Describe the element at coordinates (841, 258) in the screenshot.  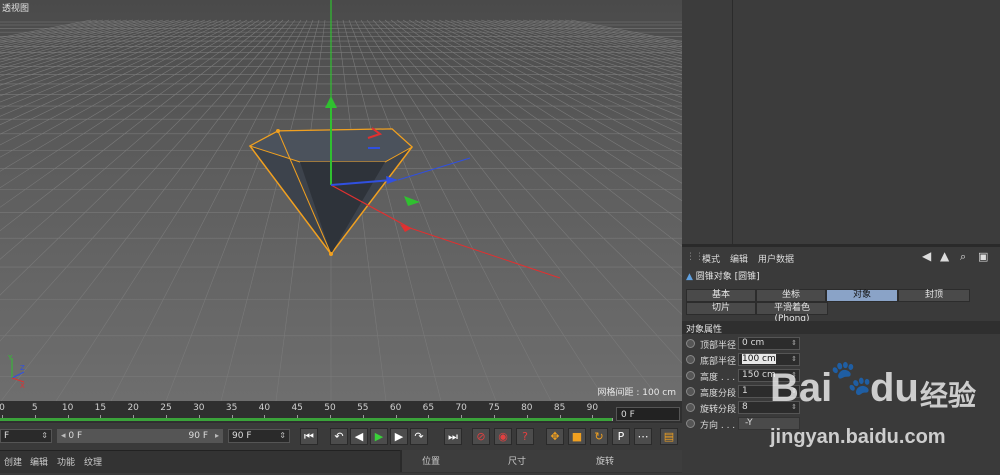
I see `attribute-menu-bar: ⋮⋮ 模式 编辑 用户数据 ◀ ▲ ⌕ ▣` at that location.